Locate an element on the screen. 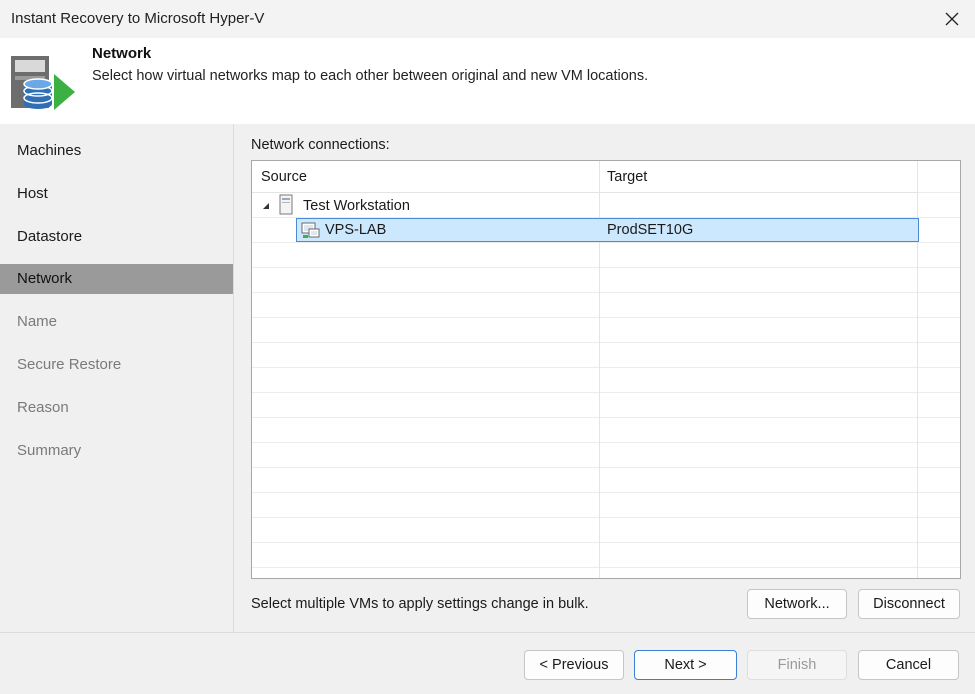  footer-divider is located at coordinates (487, 632).